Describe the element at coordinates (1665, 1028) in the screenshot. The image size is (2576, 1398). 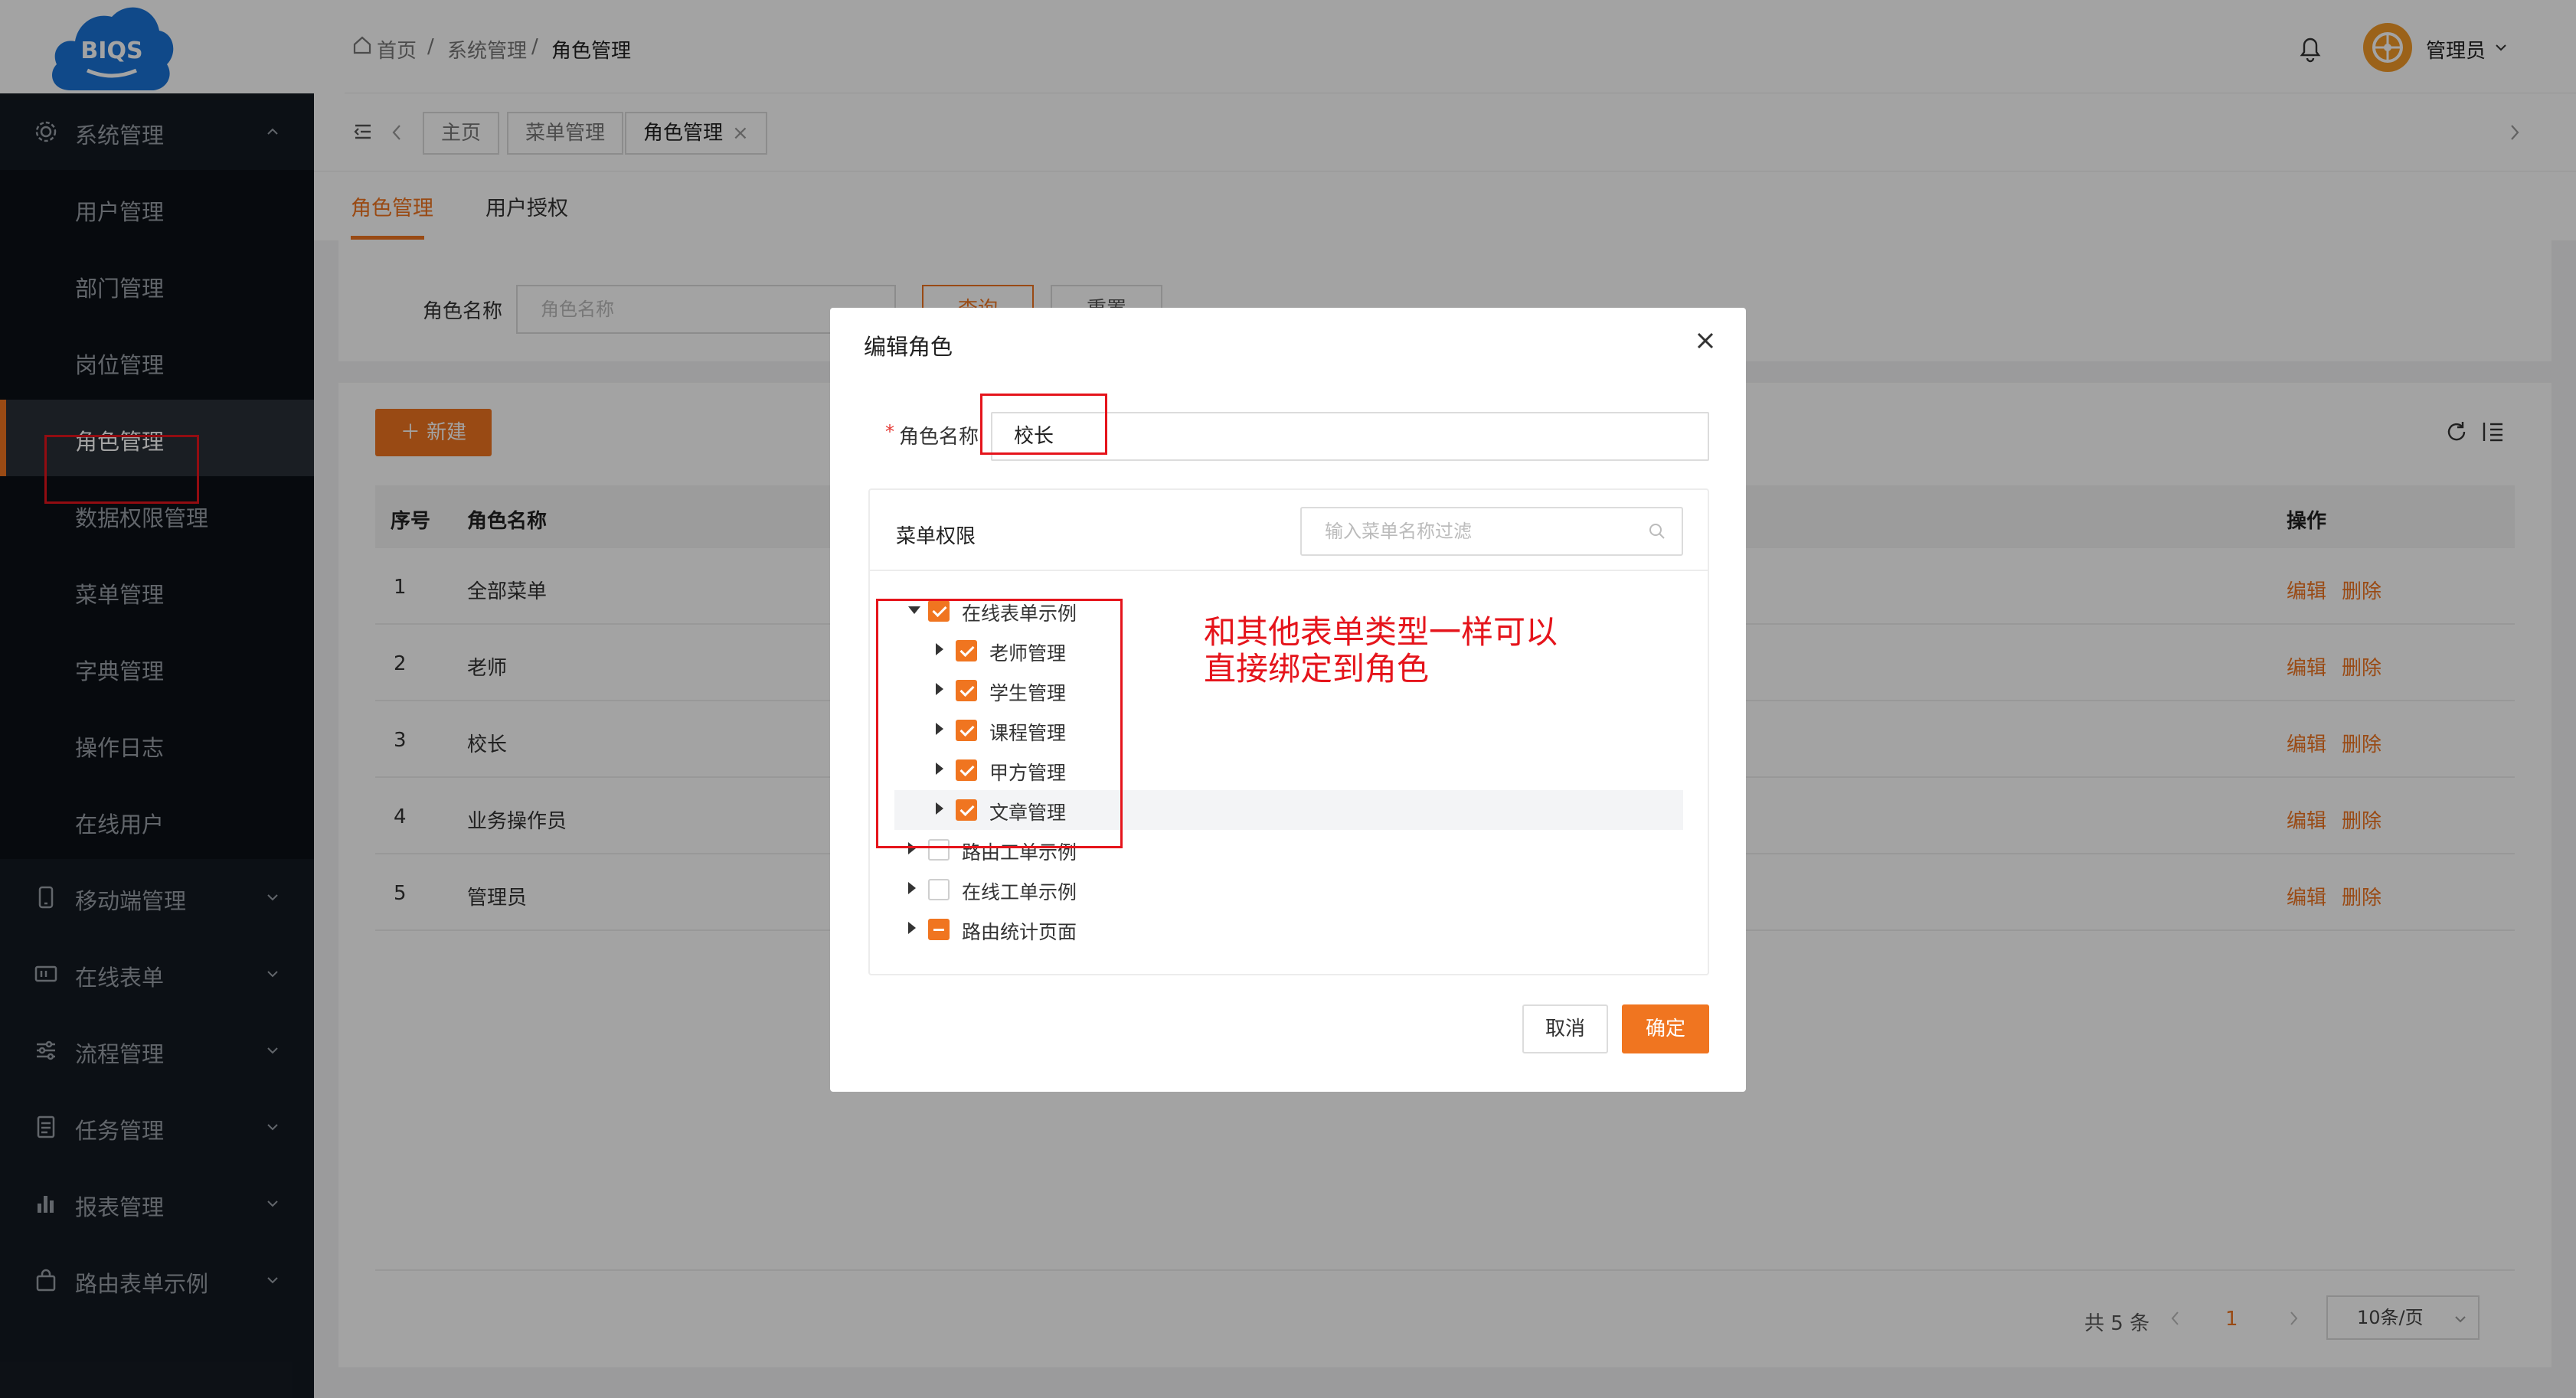
I see `confirm-button: 确定` at that location.